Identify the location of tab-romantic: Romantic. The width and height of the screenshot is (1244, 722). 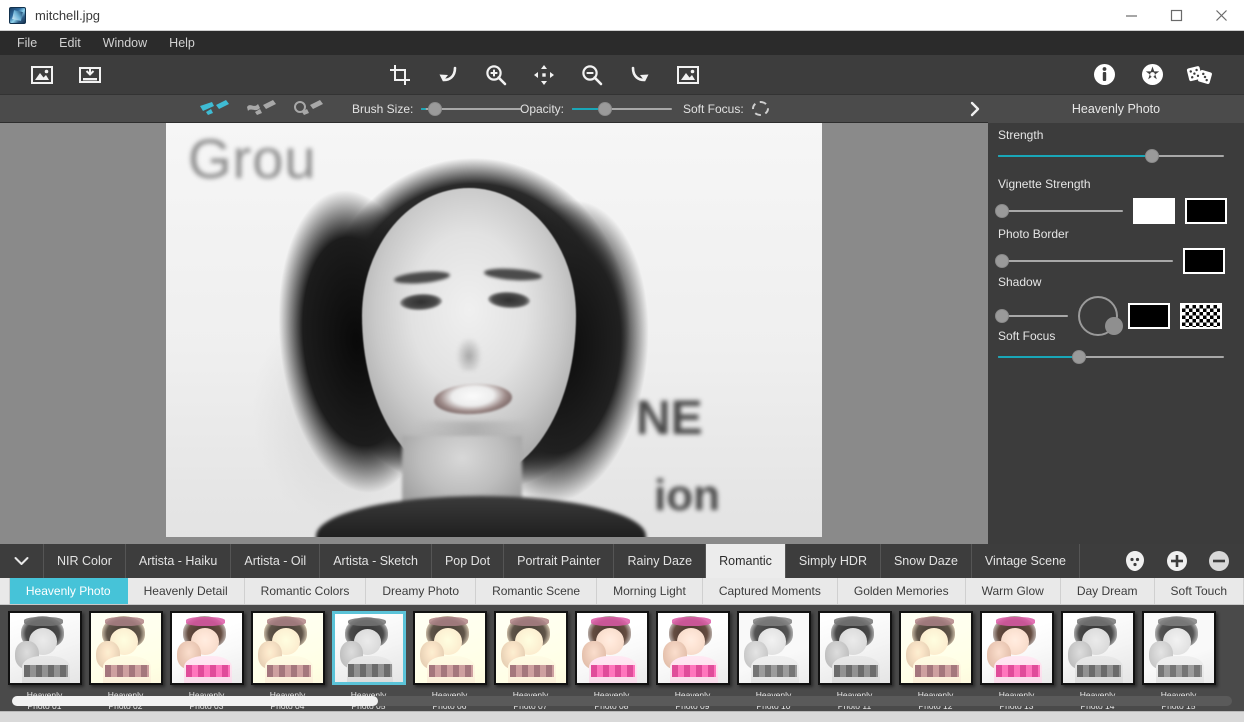
(746, 561).